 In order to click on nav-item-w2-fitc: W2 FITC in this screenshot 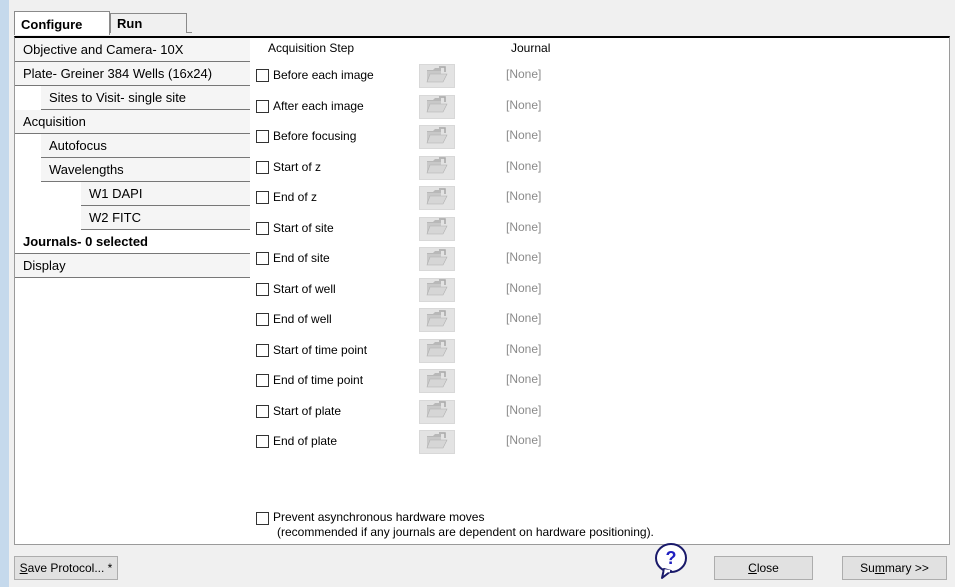, I will do `click(165, 218)`.